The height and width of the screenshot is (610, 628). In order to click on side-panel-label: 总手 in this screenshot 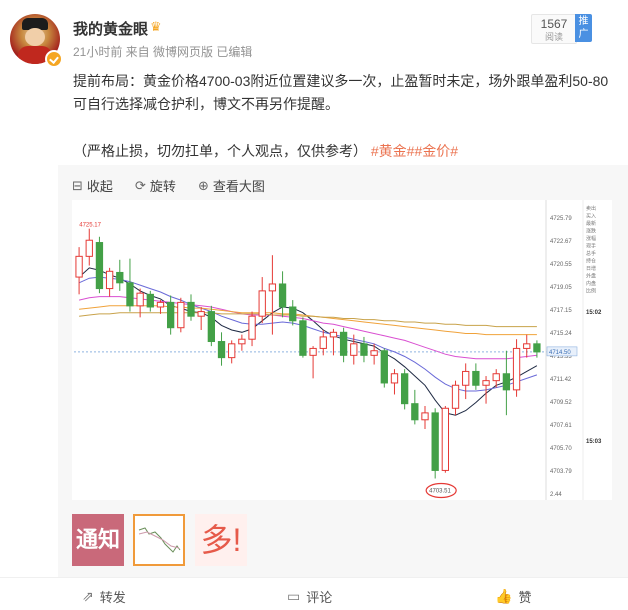, I will do `click(591, 253)`.